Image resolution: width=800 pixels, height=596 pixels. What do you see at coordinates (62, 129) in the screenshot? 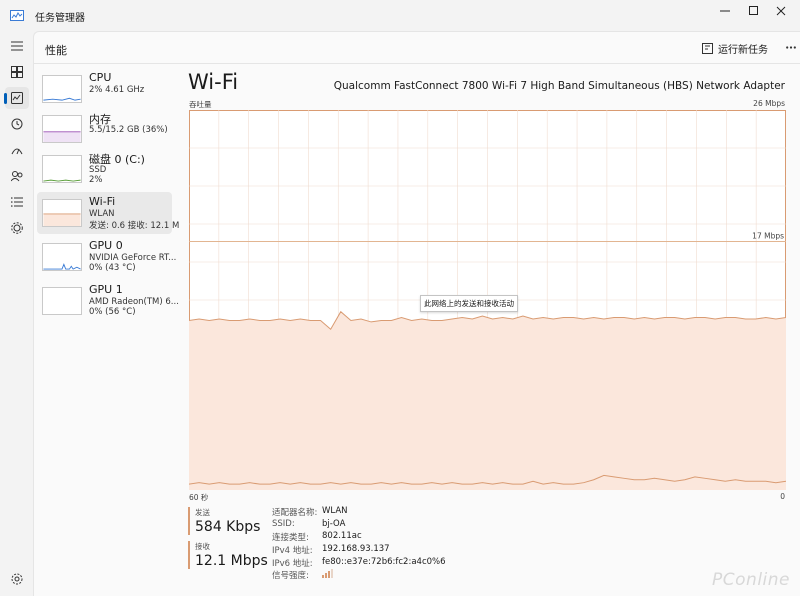
I see `memory-thumbnail` at bounding box center [62, 129].